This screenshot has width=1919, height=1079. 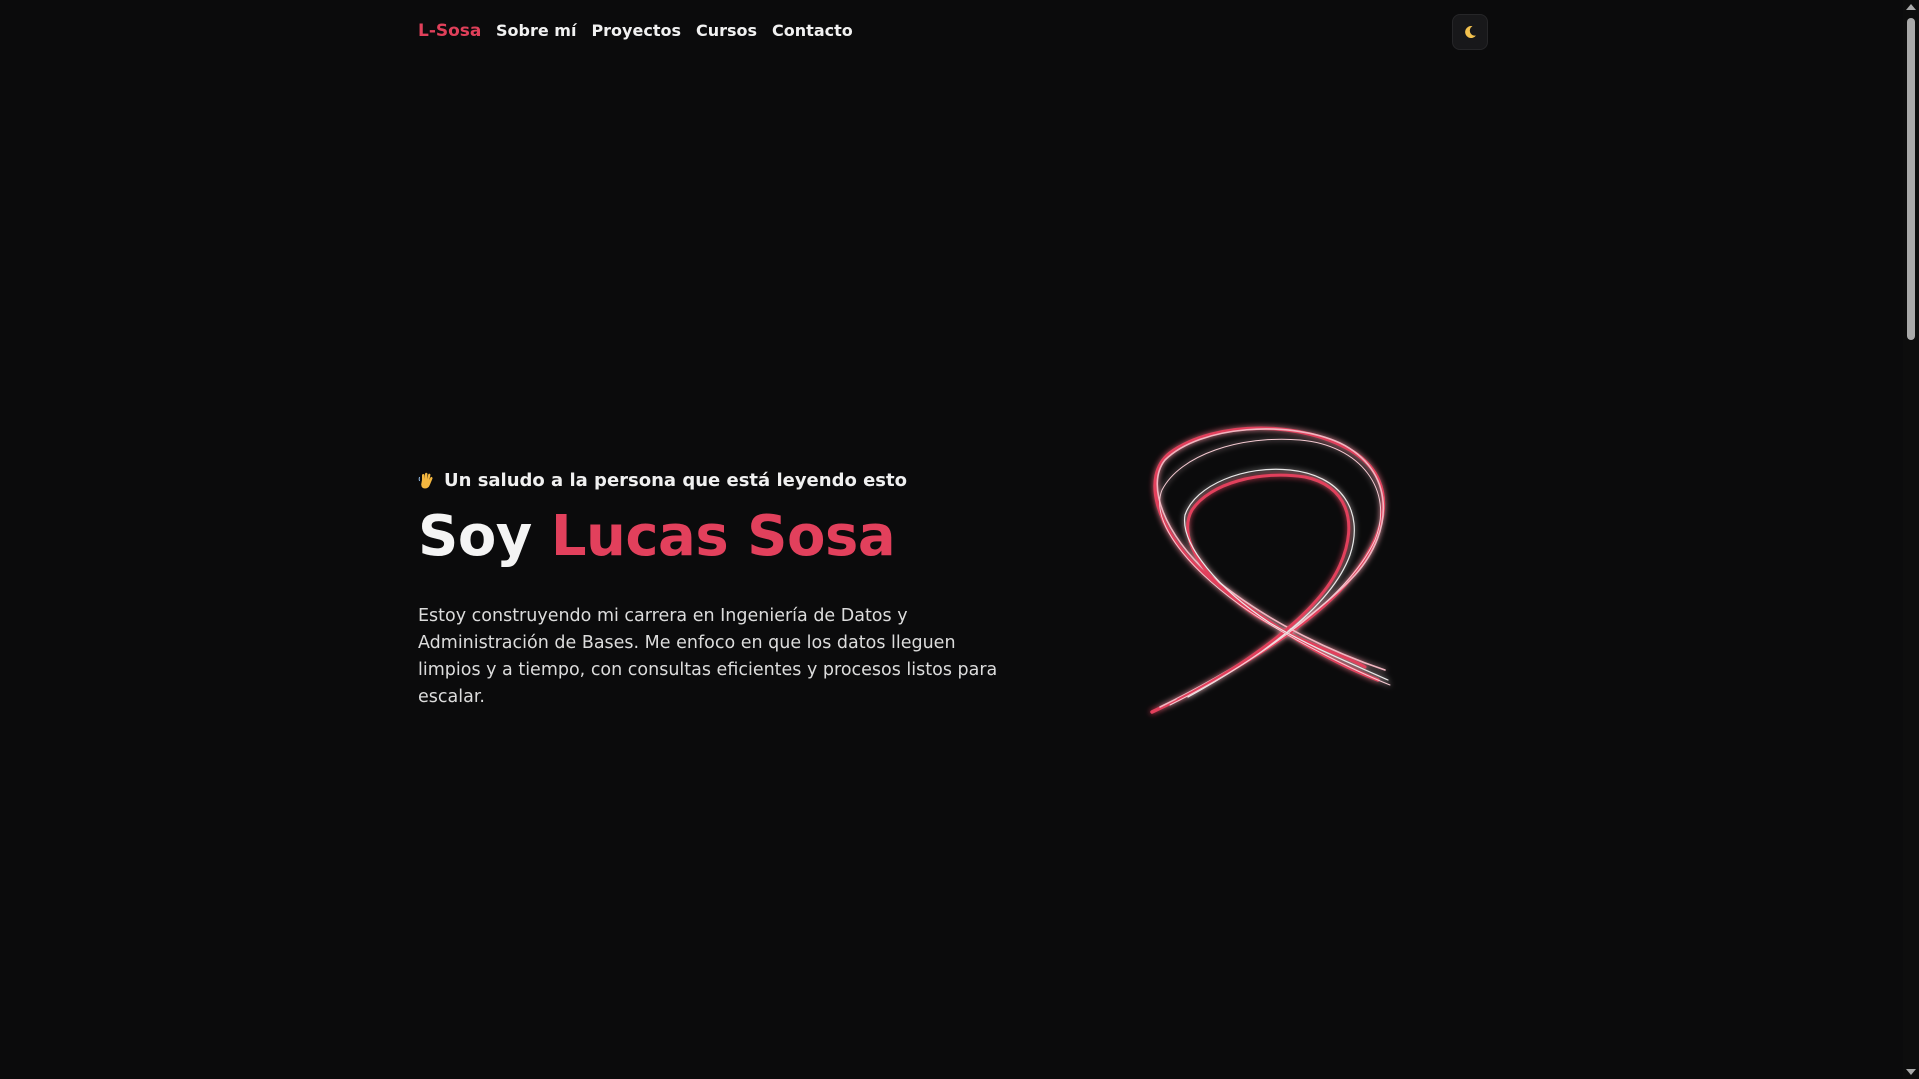 What do you see at coordinates (449, 31) in the screenshot?
I see `brand-logo-link: L-Sosa` at bounding box center [449, 31].